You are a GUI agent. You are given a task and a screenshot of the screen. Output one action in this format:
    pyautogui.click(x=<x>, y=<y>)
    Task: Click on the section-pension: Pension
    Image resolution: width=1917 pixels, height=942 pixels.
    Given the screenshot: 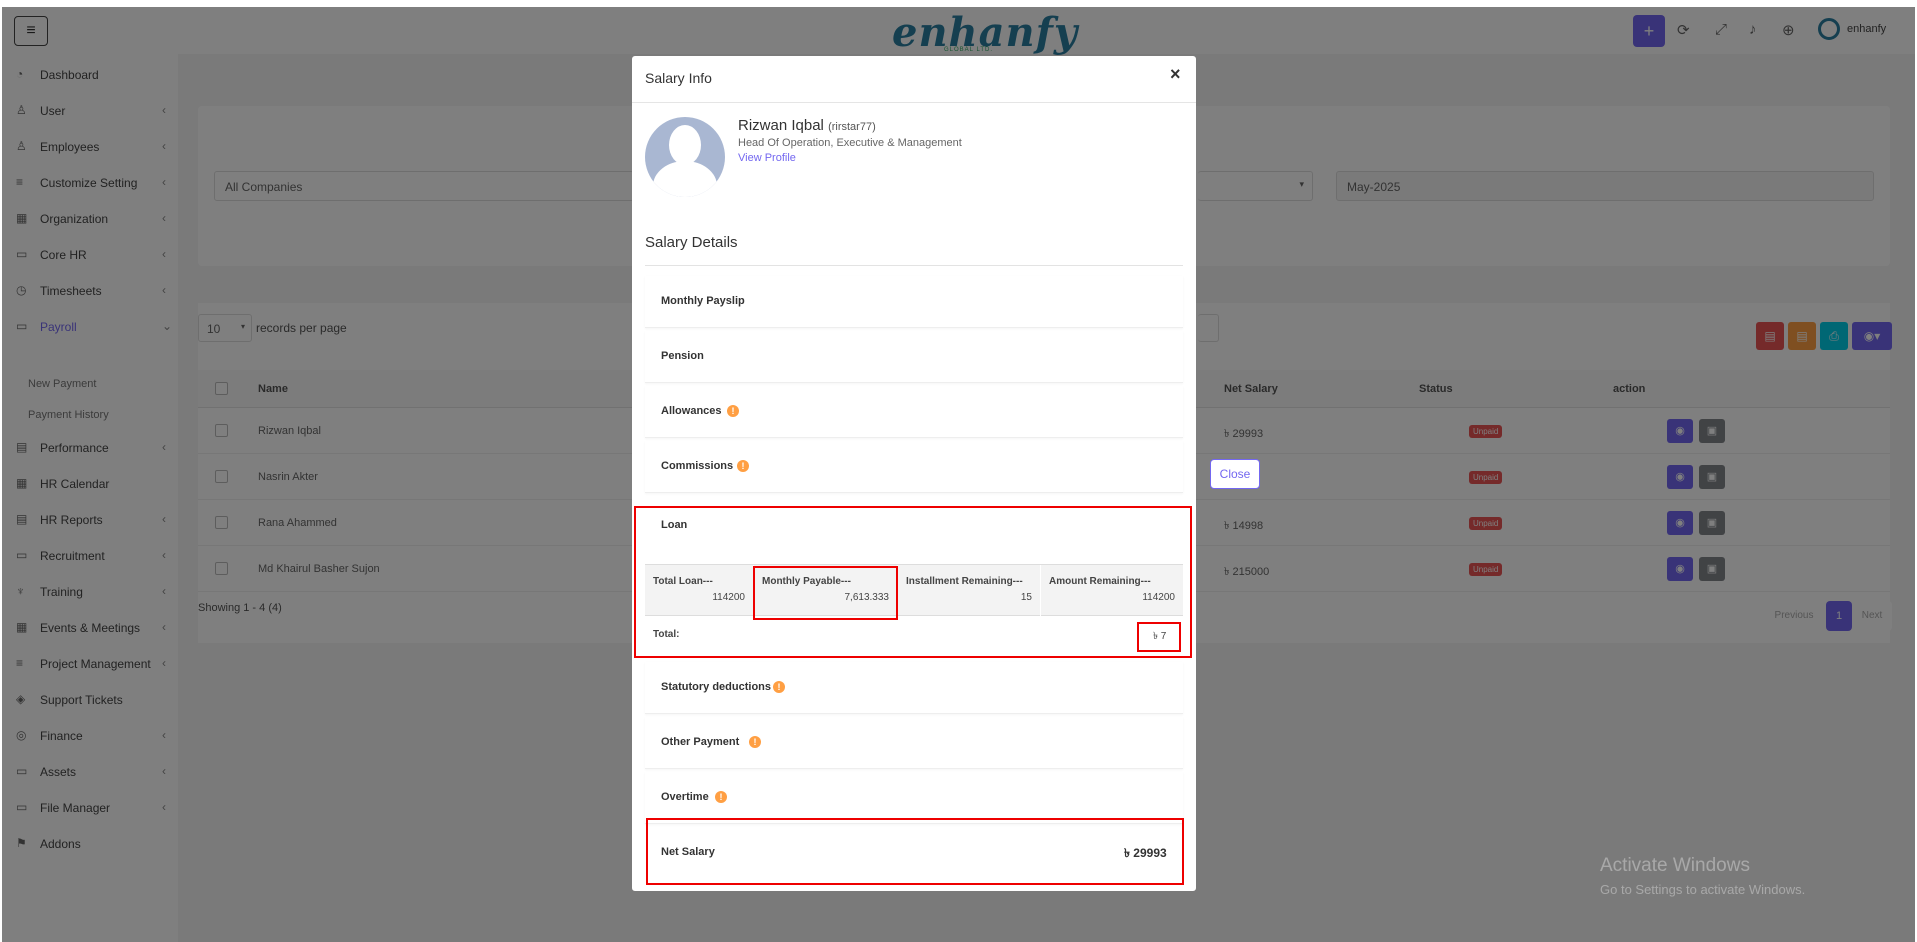 What is the action you would take?
    pyautogui.click(x=914, y=357)
    